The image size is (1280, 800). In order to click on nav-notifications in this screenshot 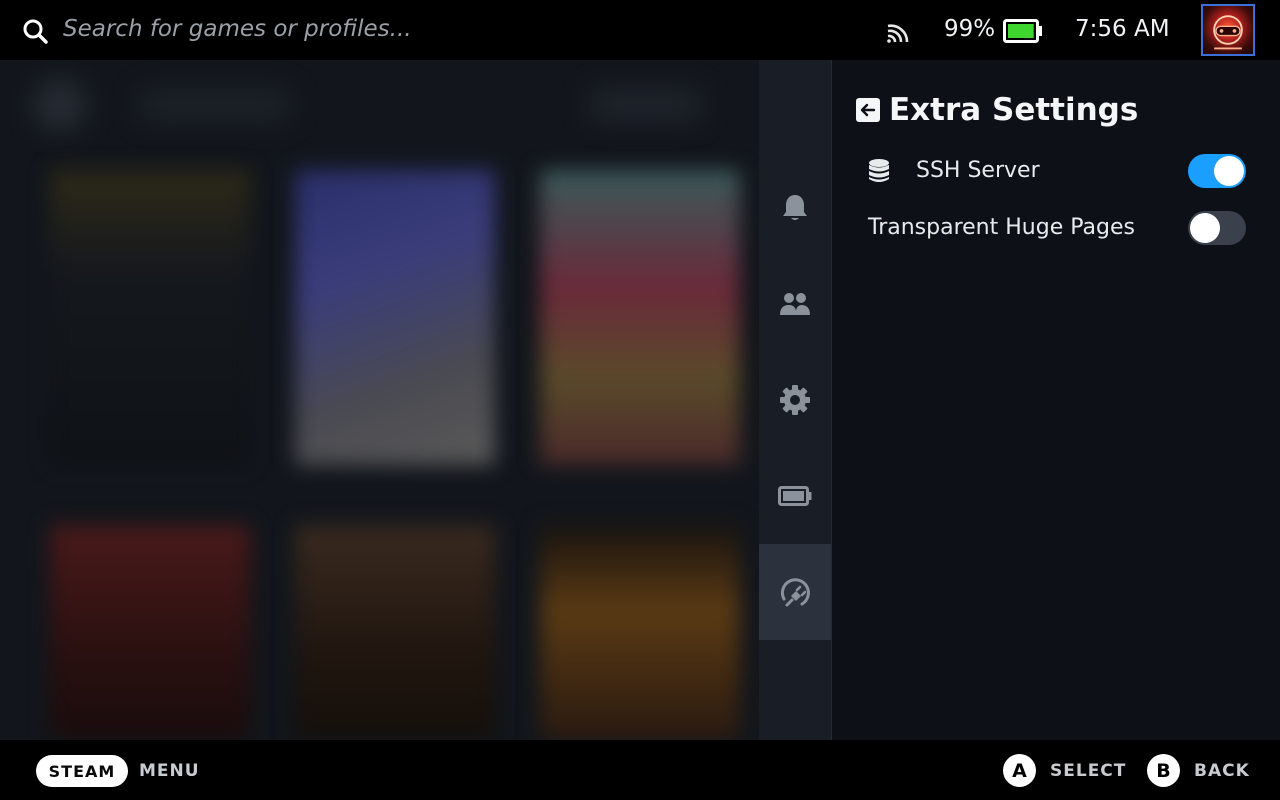, I will do `click(795, 208)`.